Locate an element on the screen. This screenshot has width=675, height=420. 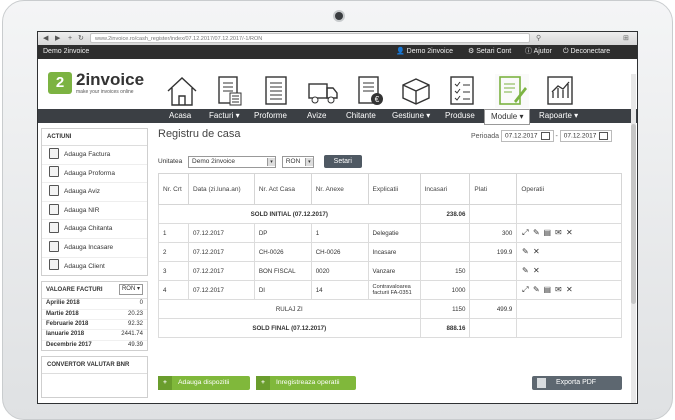
menu-rapoarte: Rapoarte ▾ is located at coordinates (558, 116).